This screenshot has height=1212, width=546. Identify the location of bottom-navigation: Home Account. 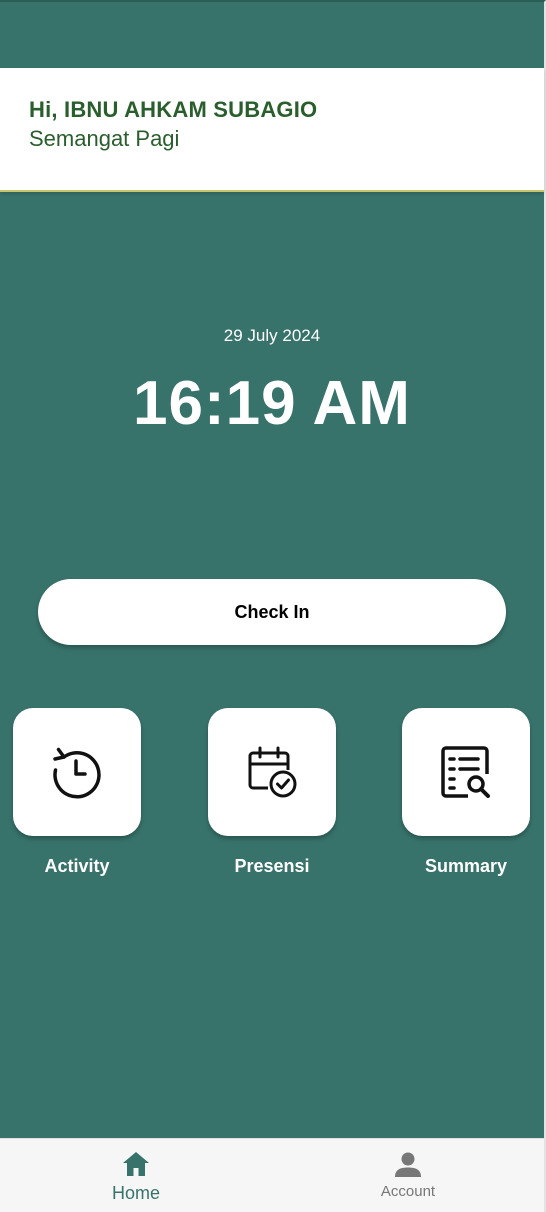
(272, 1175).